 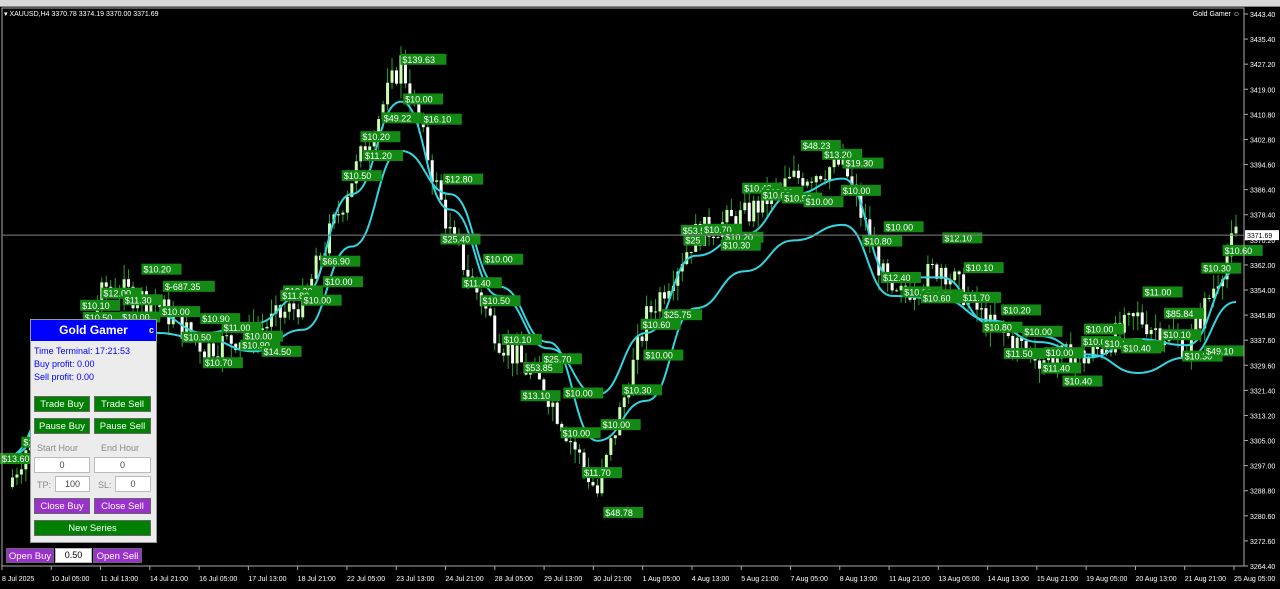 I want to click on close-sell-button: Close Sell, so click(x=122, y=506).